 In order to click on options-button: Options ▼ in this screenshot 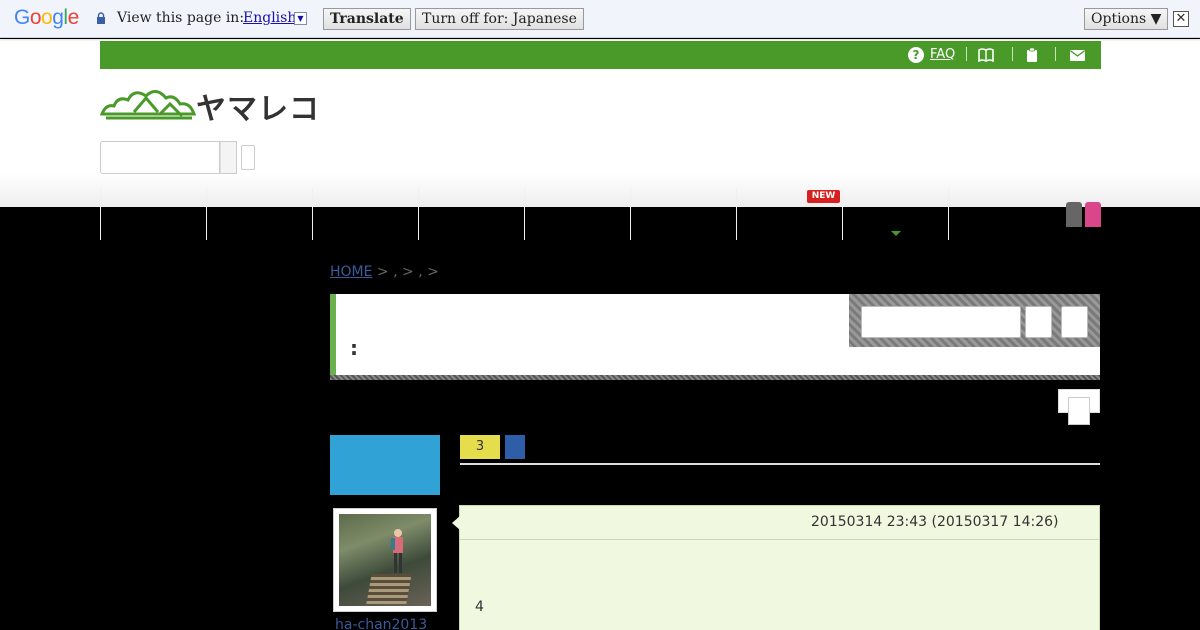, I will do `click(1126, 19)`.